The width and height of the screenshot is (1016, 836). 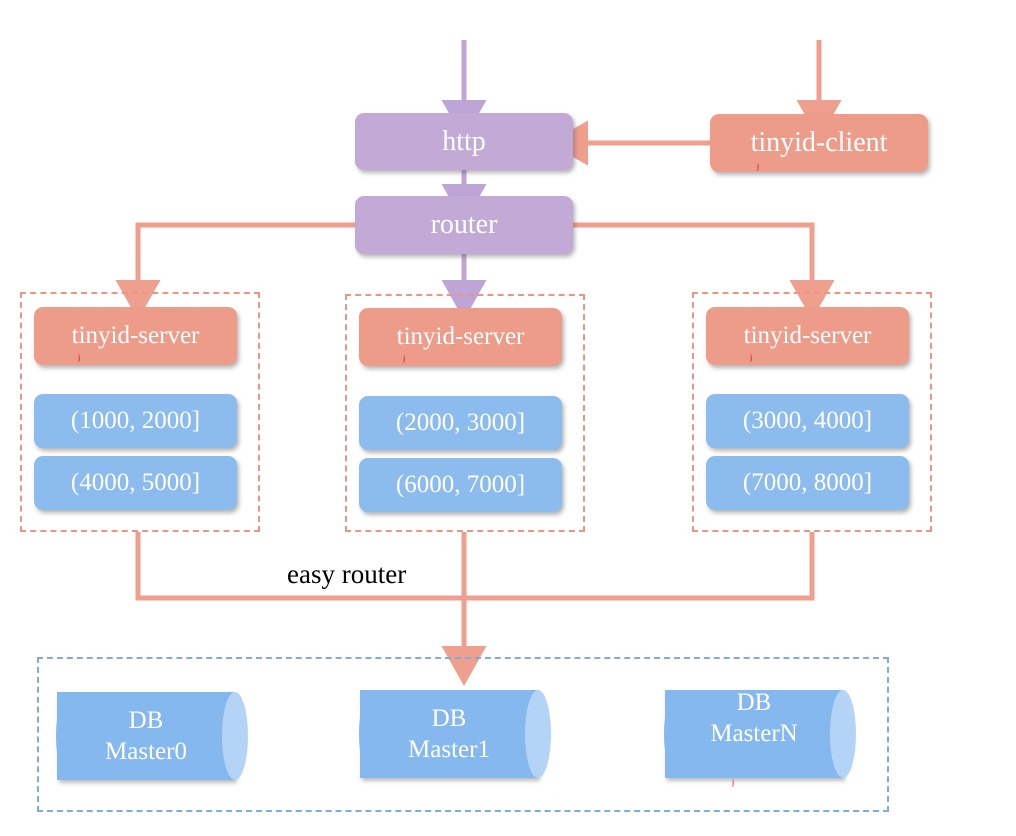 I want to click on node-tinyid-server-right-label: tinyid-server ⱼ, so click(x=807, y=341).